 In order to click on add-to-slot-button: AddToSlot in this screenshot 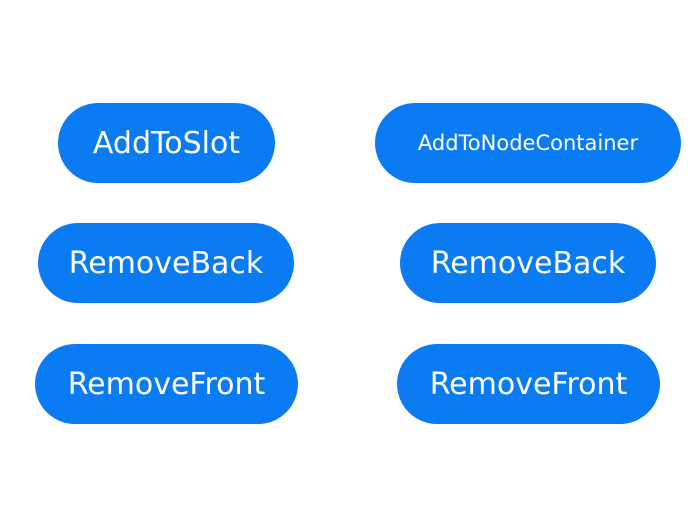, I will do `click(166, 143)`.